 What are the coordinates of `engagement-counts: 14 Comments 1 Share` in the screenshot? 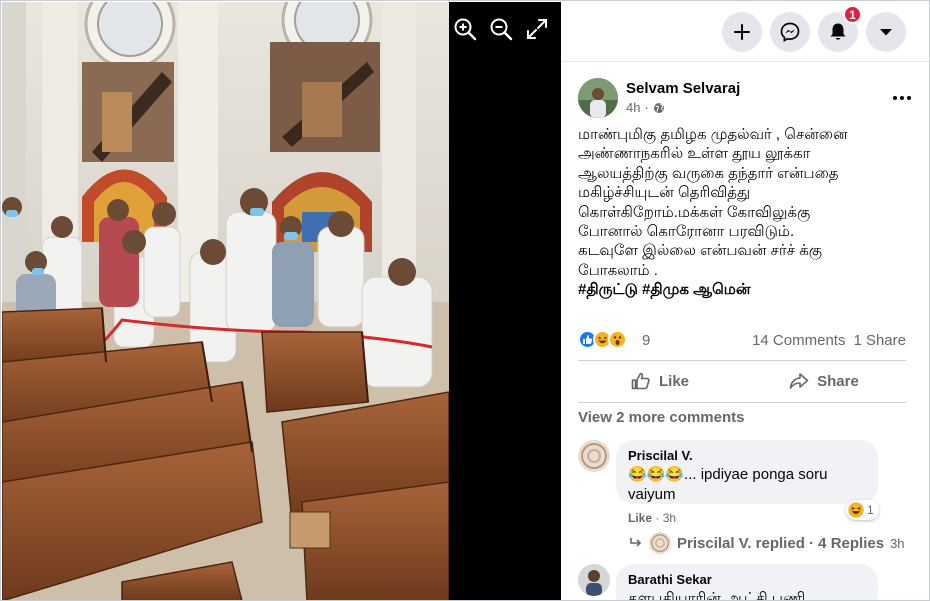 It's located at (829, 340).